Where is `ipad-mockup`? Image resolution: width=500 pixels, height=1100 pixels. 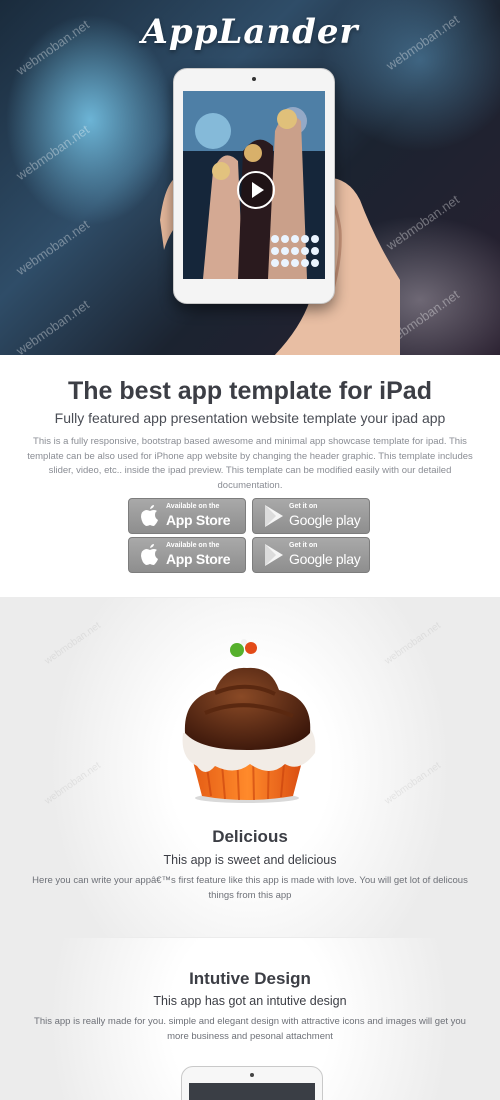
ipad-mockup is located at coordinates (254, 186).